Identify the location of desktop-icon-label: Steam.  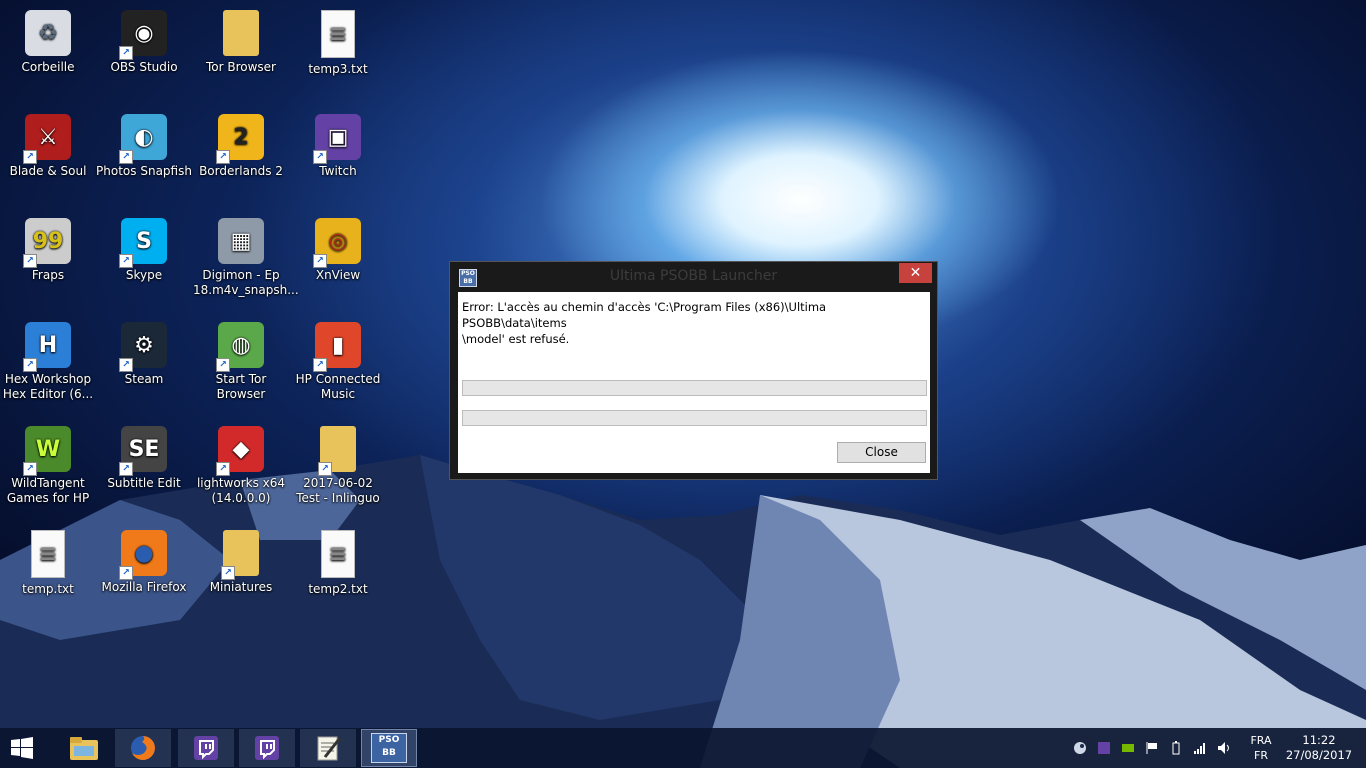
(144, 379).